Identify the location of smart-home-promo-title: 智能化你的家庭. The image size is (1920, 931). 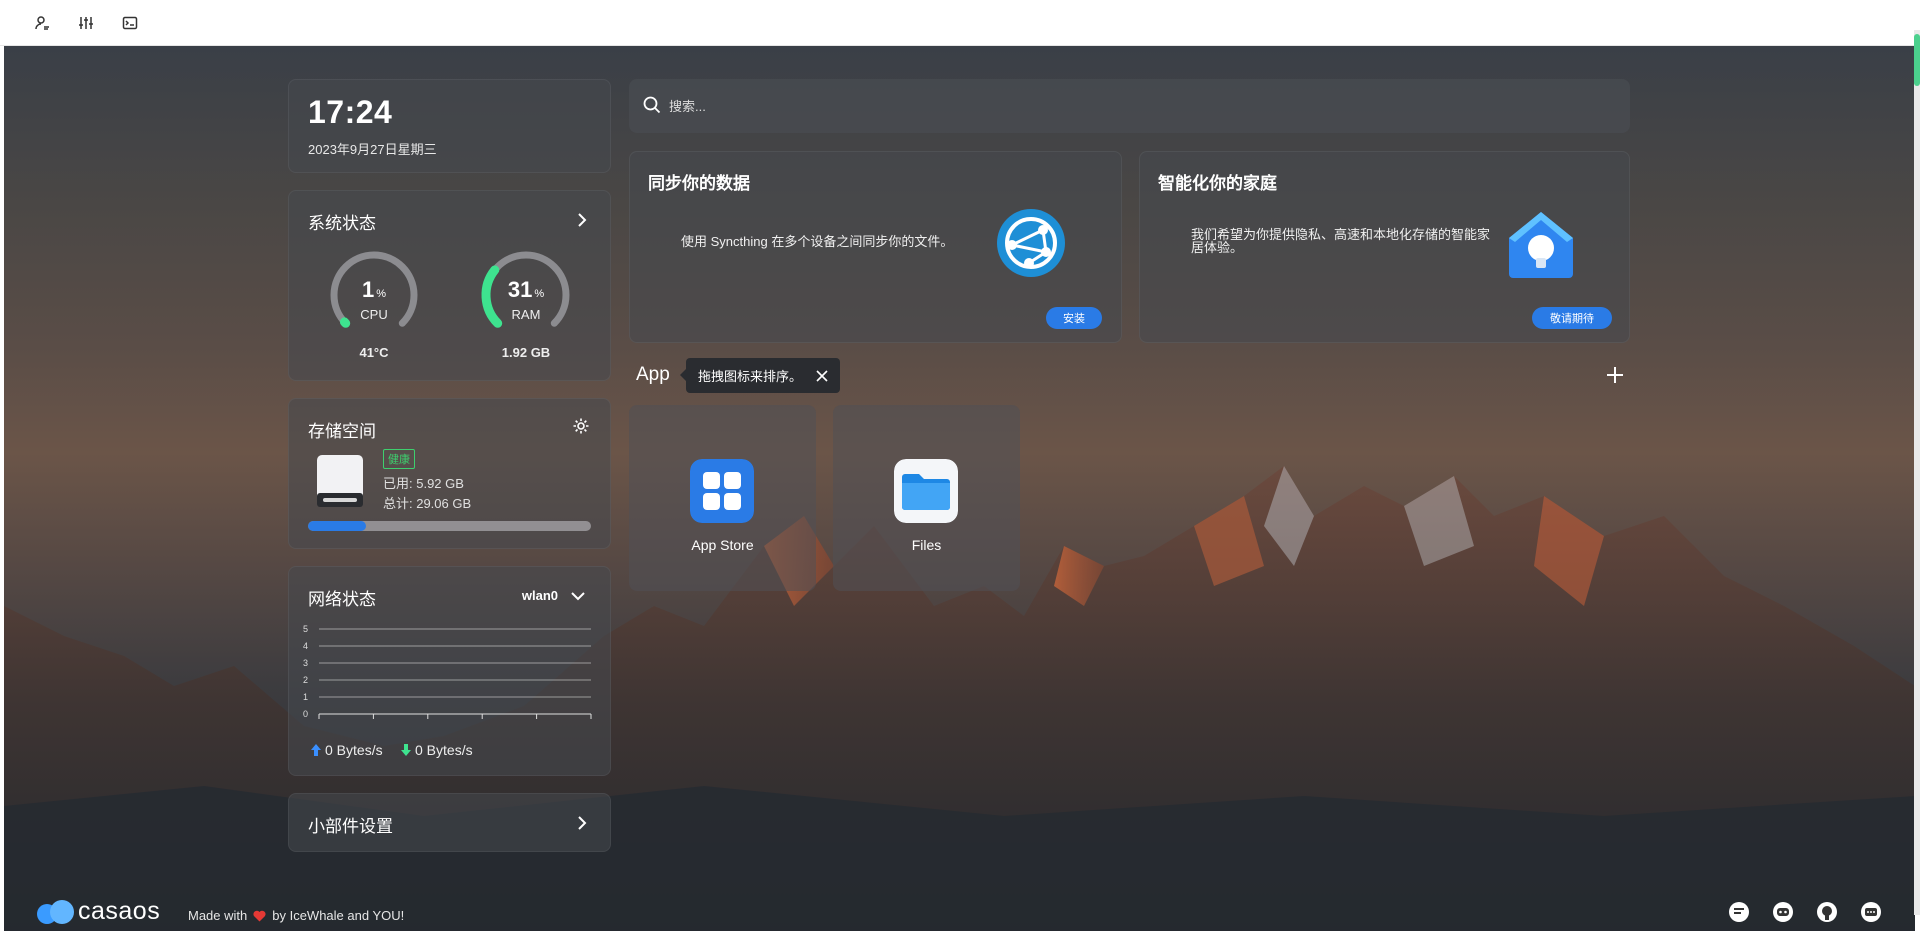
(1217, 183).